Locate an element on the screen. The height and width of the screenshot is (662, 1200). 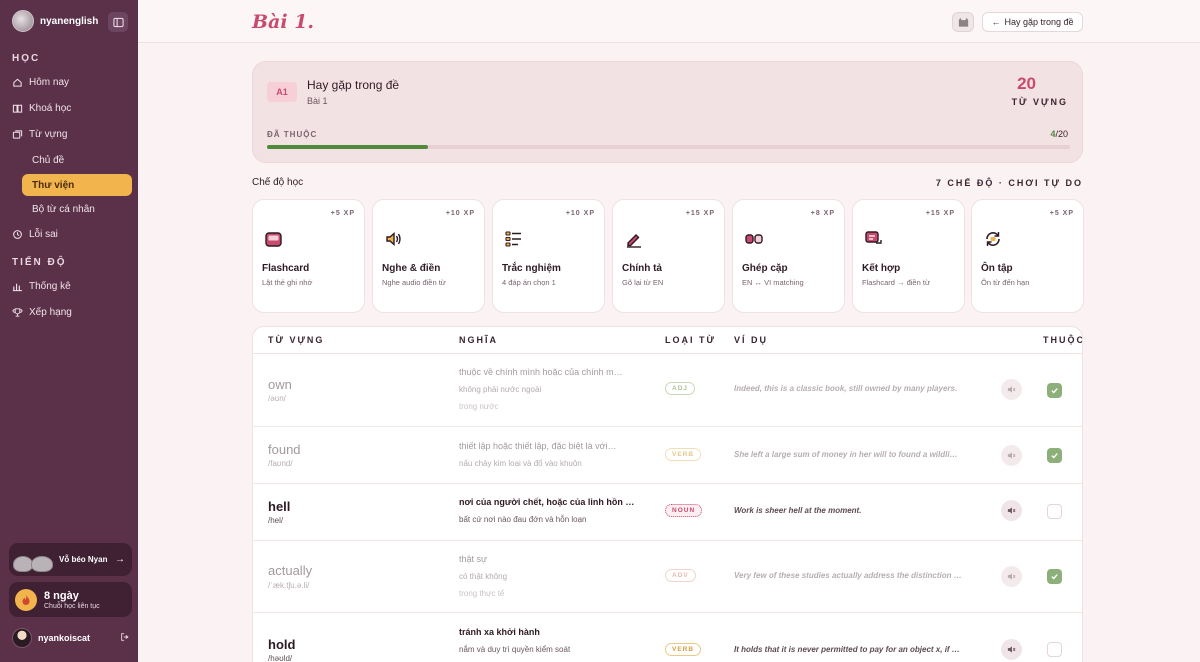
mode-card-review: +5 XP Ôn tập Ôn từ đến hạn is located at coordinates (1027, 256).